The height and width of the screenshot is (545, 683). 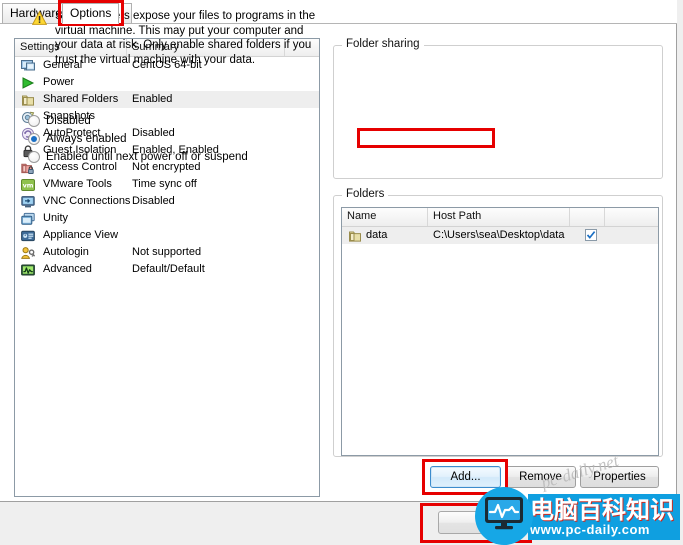 What do you see at coordinates (66, 252) in the screenshot?
I see `settings-row-label: Autologin` at bounding box center [66, 252].